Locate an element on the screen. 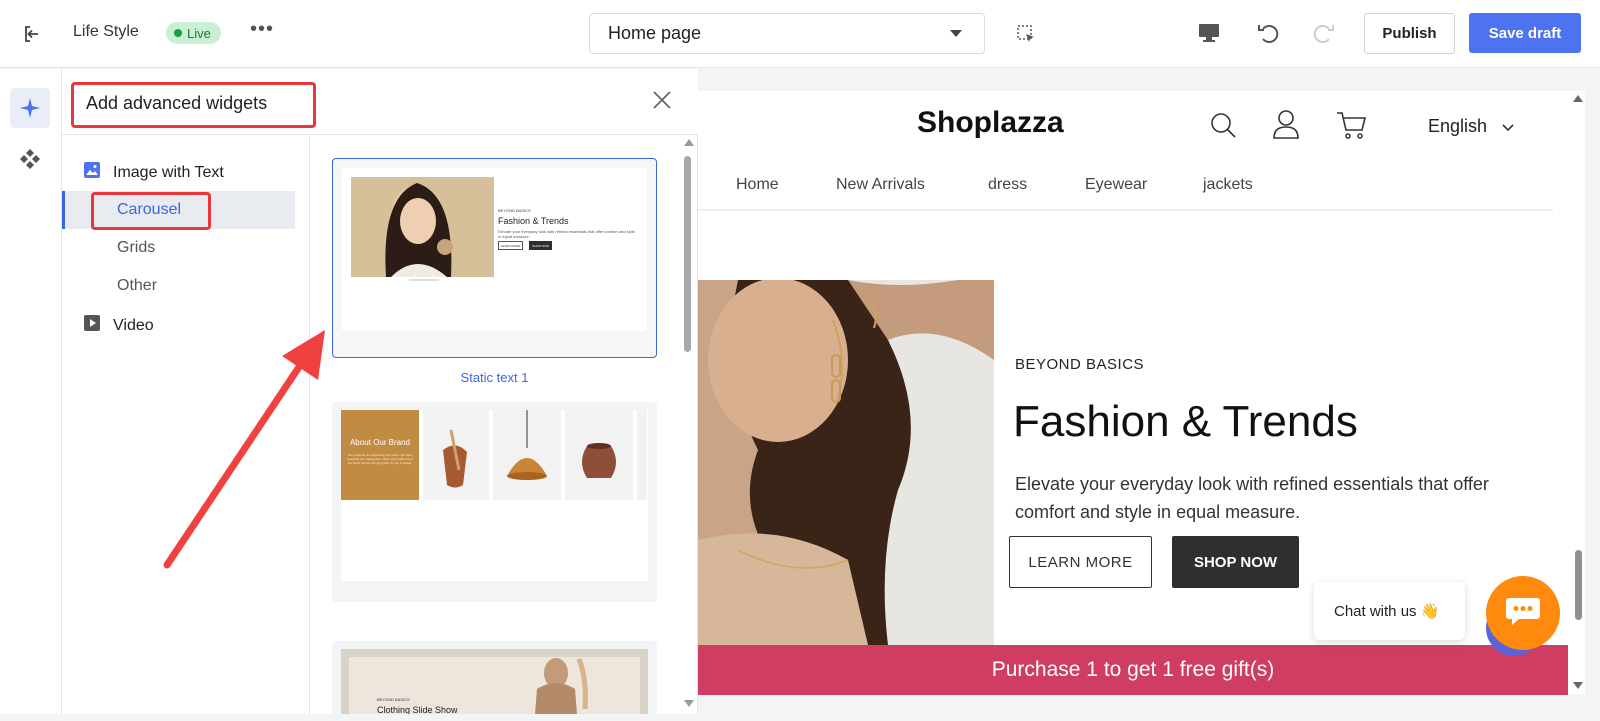 This screenshot has height=721, width=1600. hero-title: Fashion & Trends is located at coordinates (1185, 421).